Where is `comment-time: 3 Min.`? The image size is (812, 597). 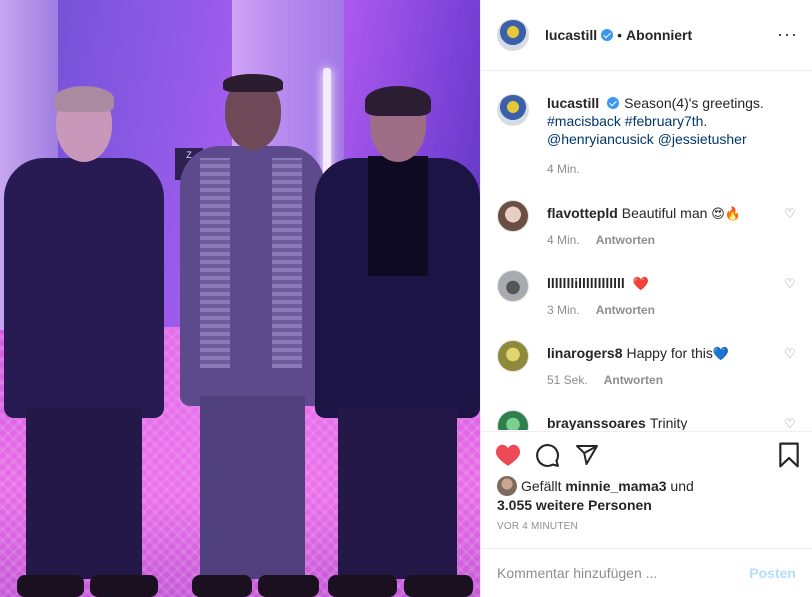 comment-time: 3 Min. is located at coordinates (563, 310).